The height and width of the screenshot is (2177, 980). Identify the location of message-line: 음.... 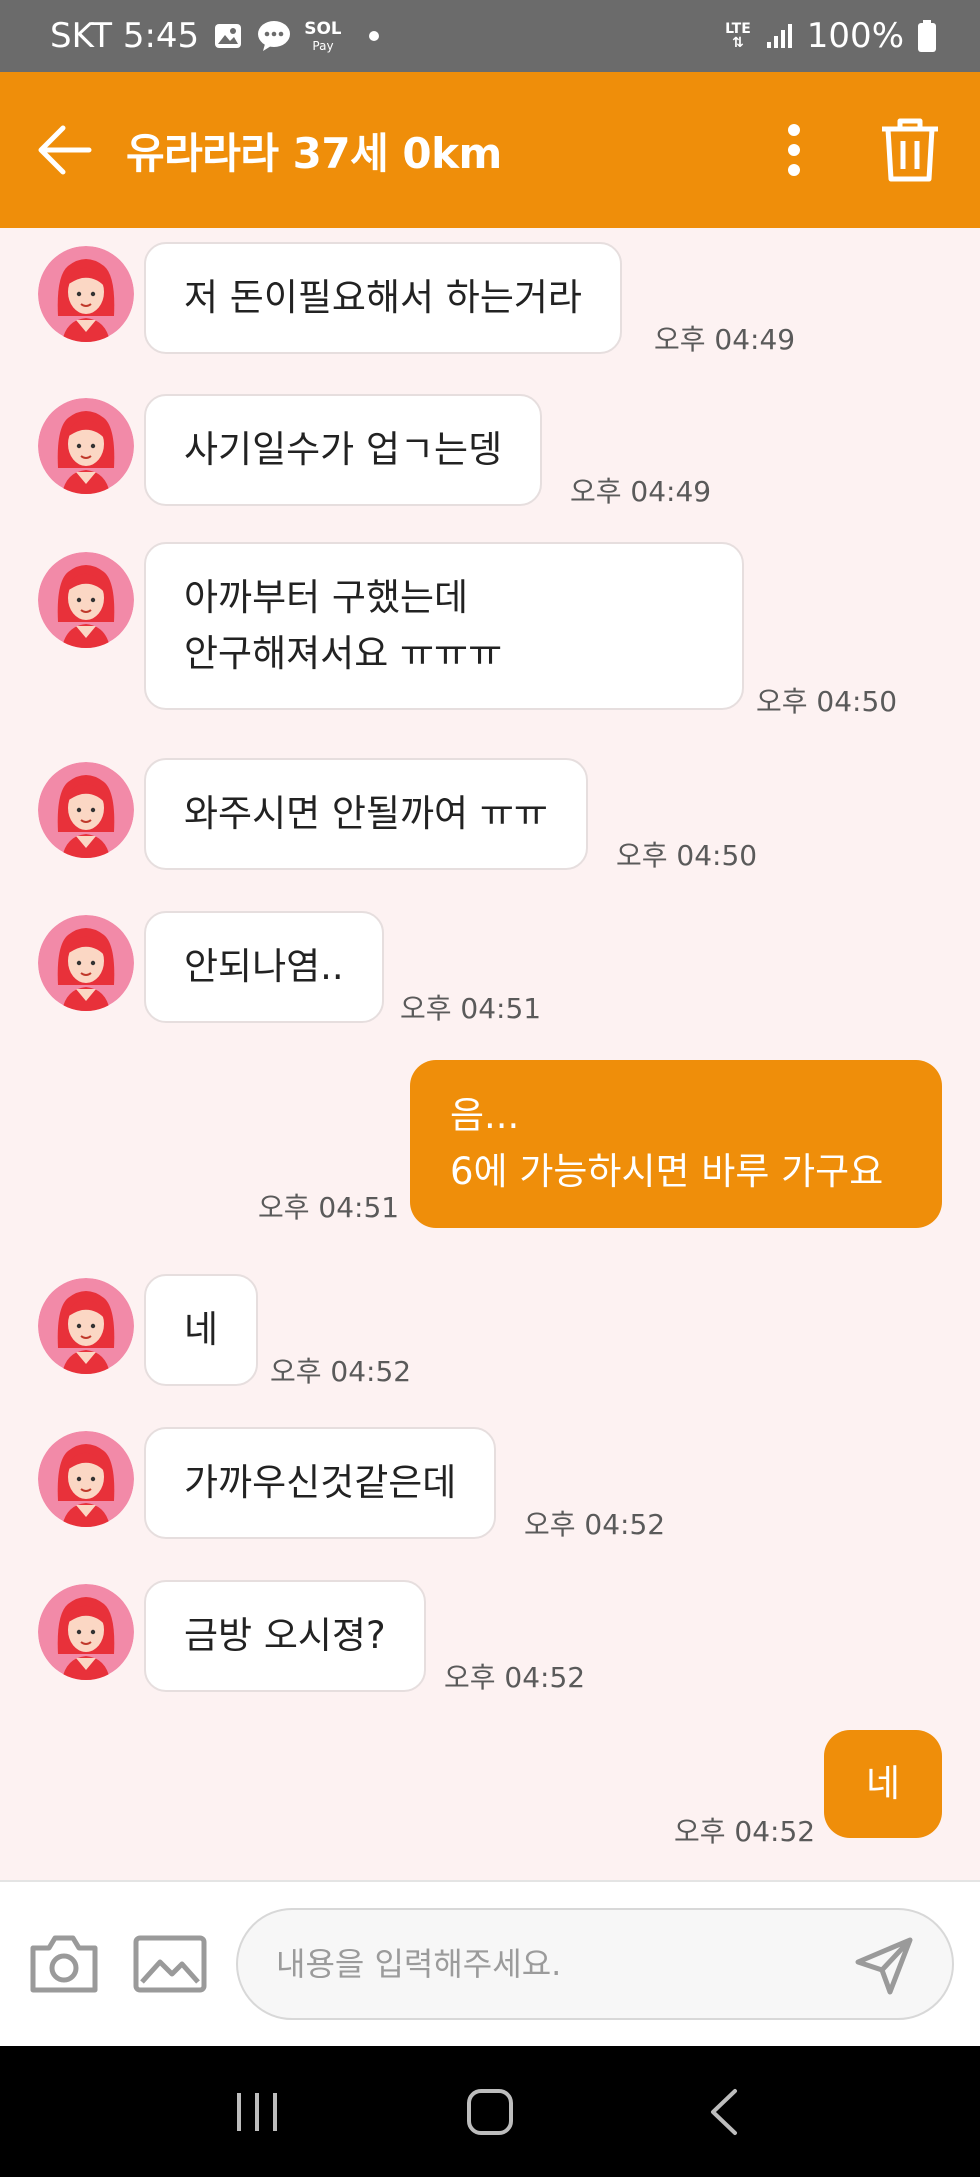
(485, 1115).